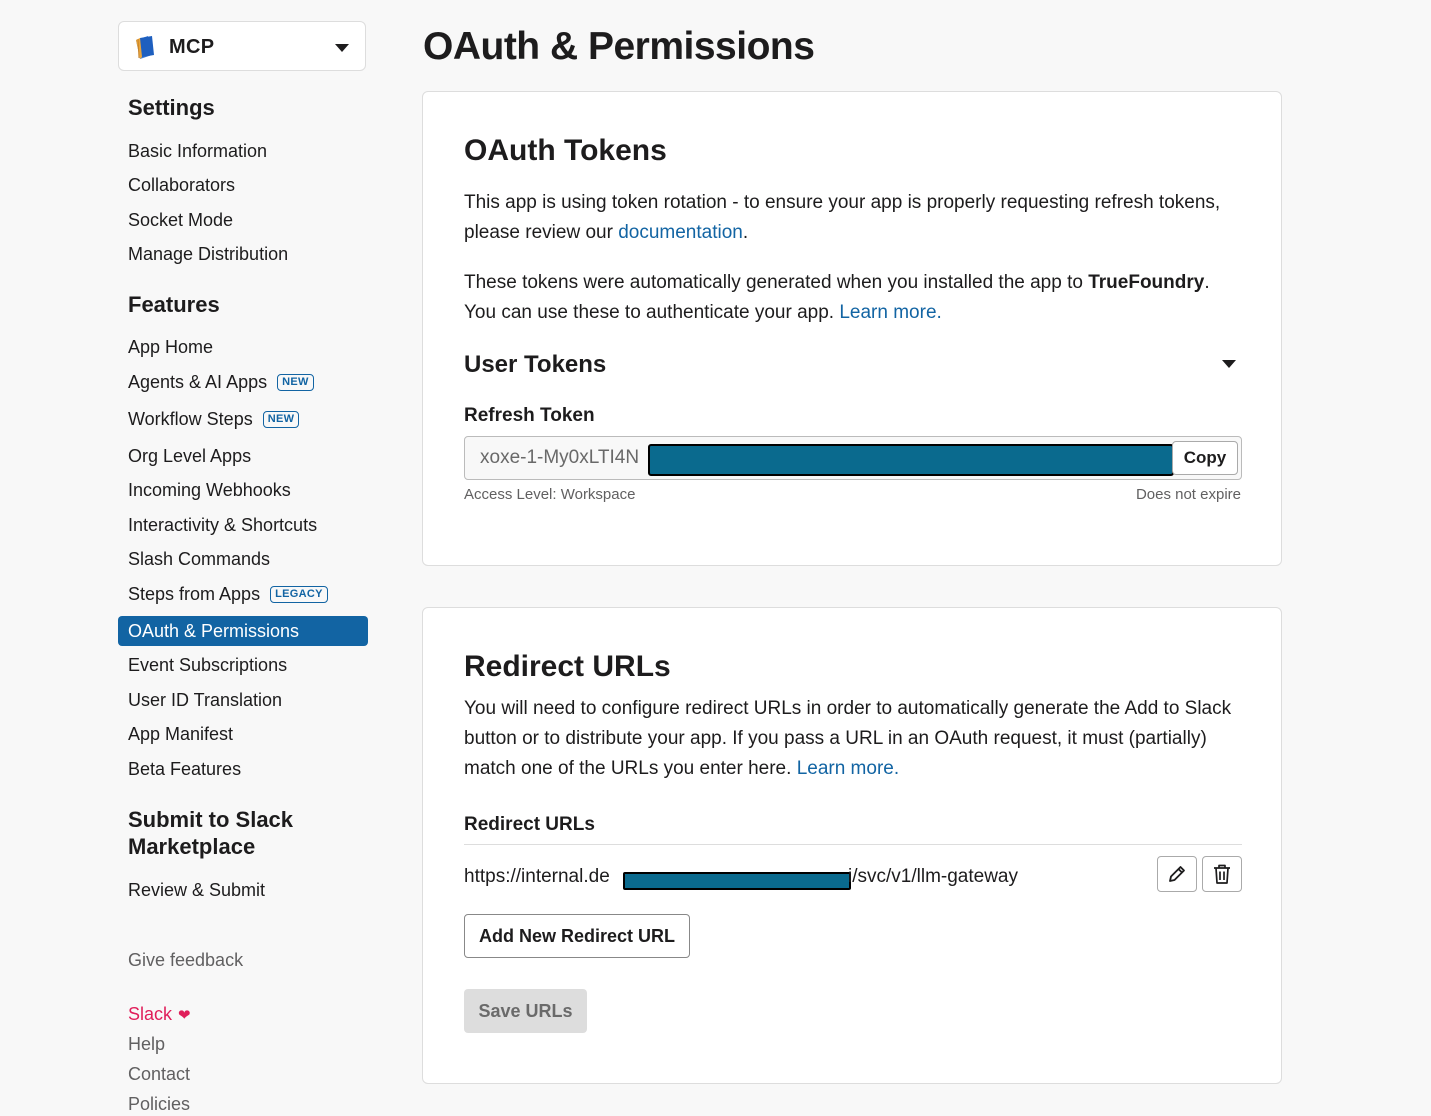 The image size is (1431, 1116). I want to click on token-expiry: Does not expire, so click(1188, 494).